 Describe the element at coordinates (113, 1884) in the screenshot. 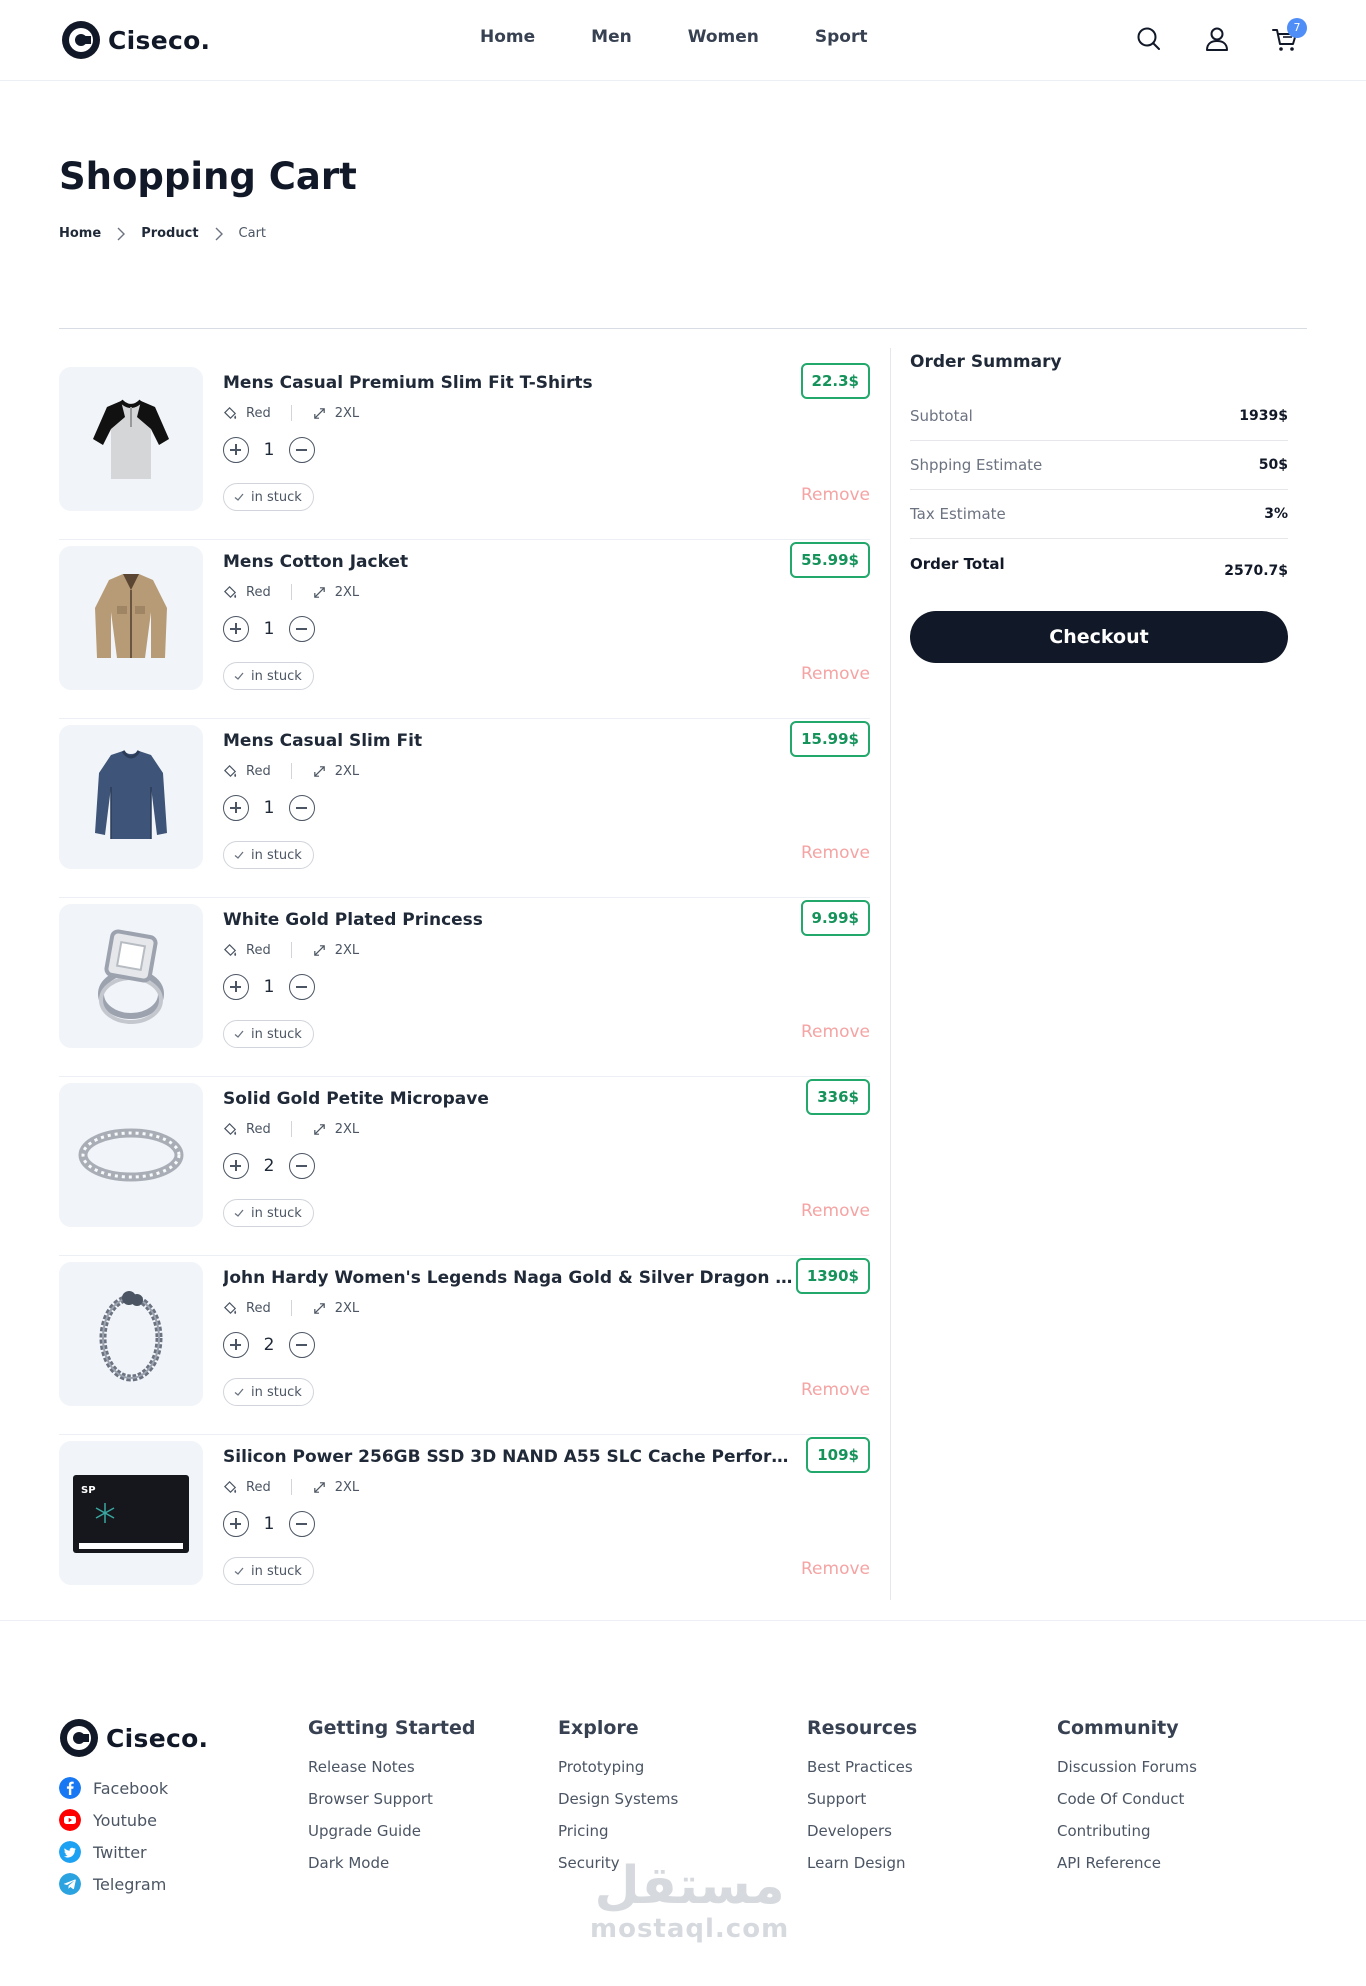

I see `social-telegram: Telegram` at that location.